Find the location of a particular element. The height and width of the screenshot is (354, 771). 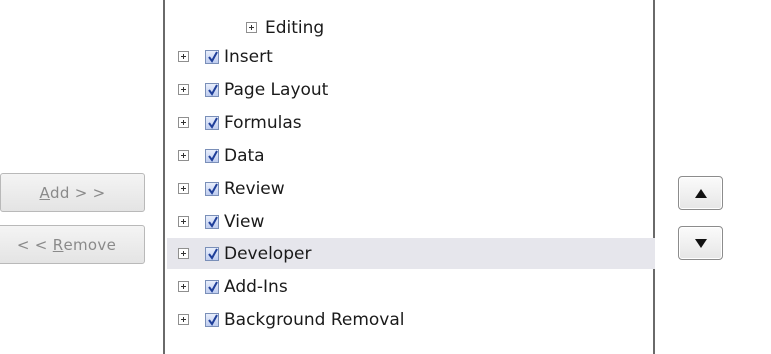

tree-item-label: Formulas is located at coordinates (263, 122).